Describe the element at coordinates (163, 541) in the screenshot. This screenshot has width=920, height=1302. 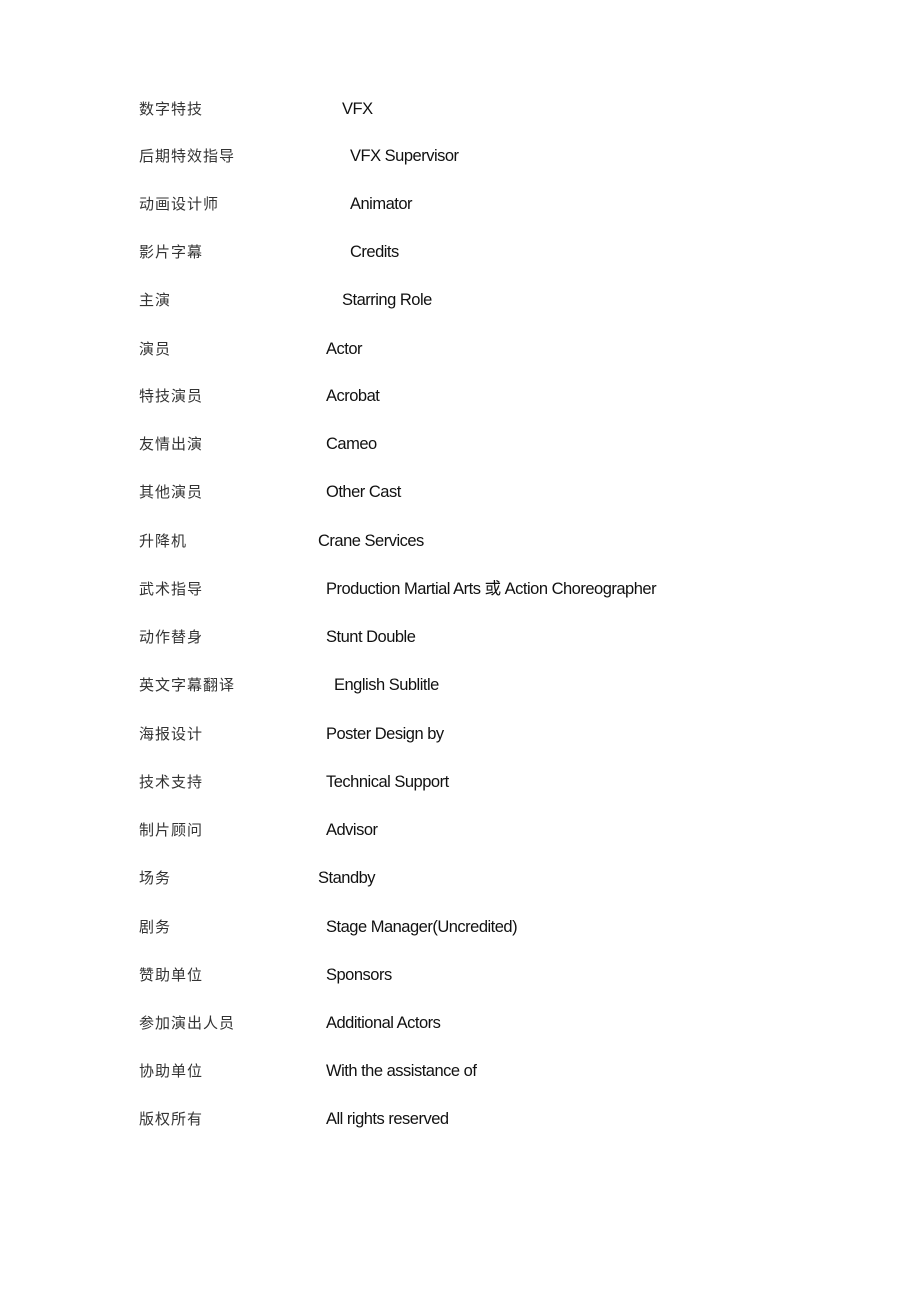
I see `chinese-term: 升降机` at that location.